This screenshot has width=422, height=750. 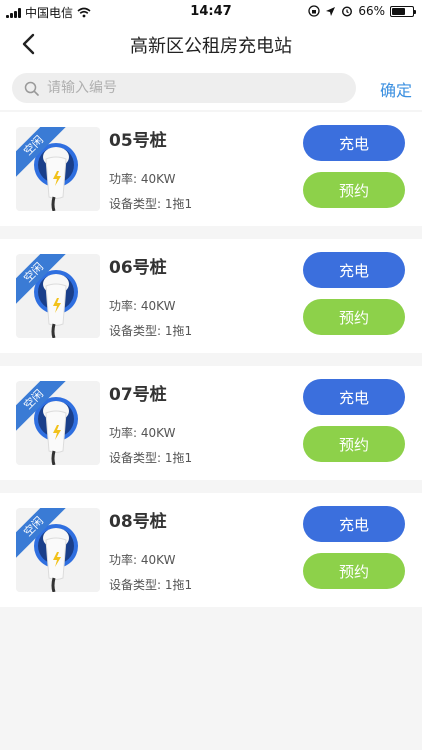 What do you see at coordinates (187, 88) in the screenshot?
I see `search-input` at bounding box center [187, 88].